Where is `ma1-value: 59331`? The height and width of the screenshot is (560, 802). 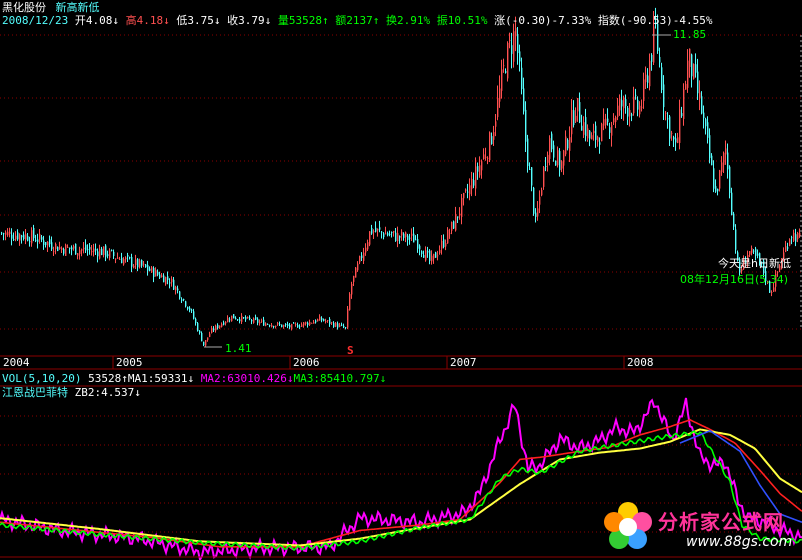 ma1-value: 59331 is located at coordinates (171, 378).